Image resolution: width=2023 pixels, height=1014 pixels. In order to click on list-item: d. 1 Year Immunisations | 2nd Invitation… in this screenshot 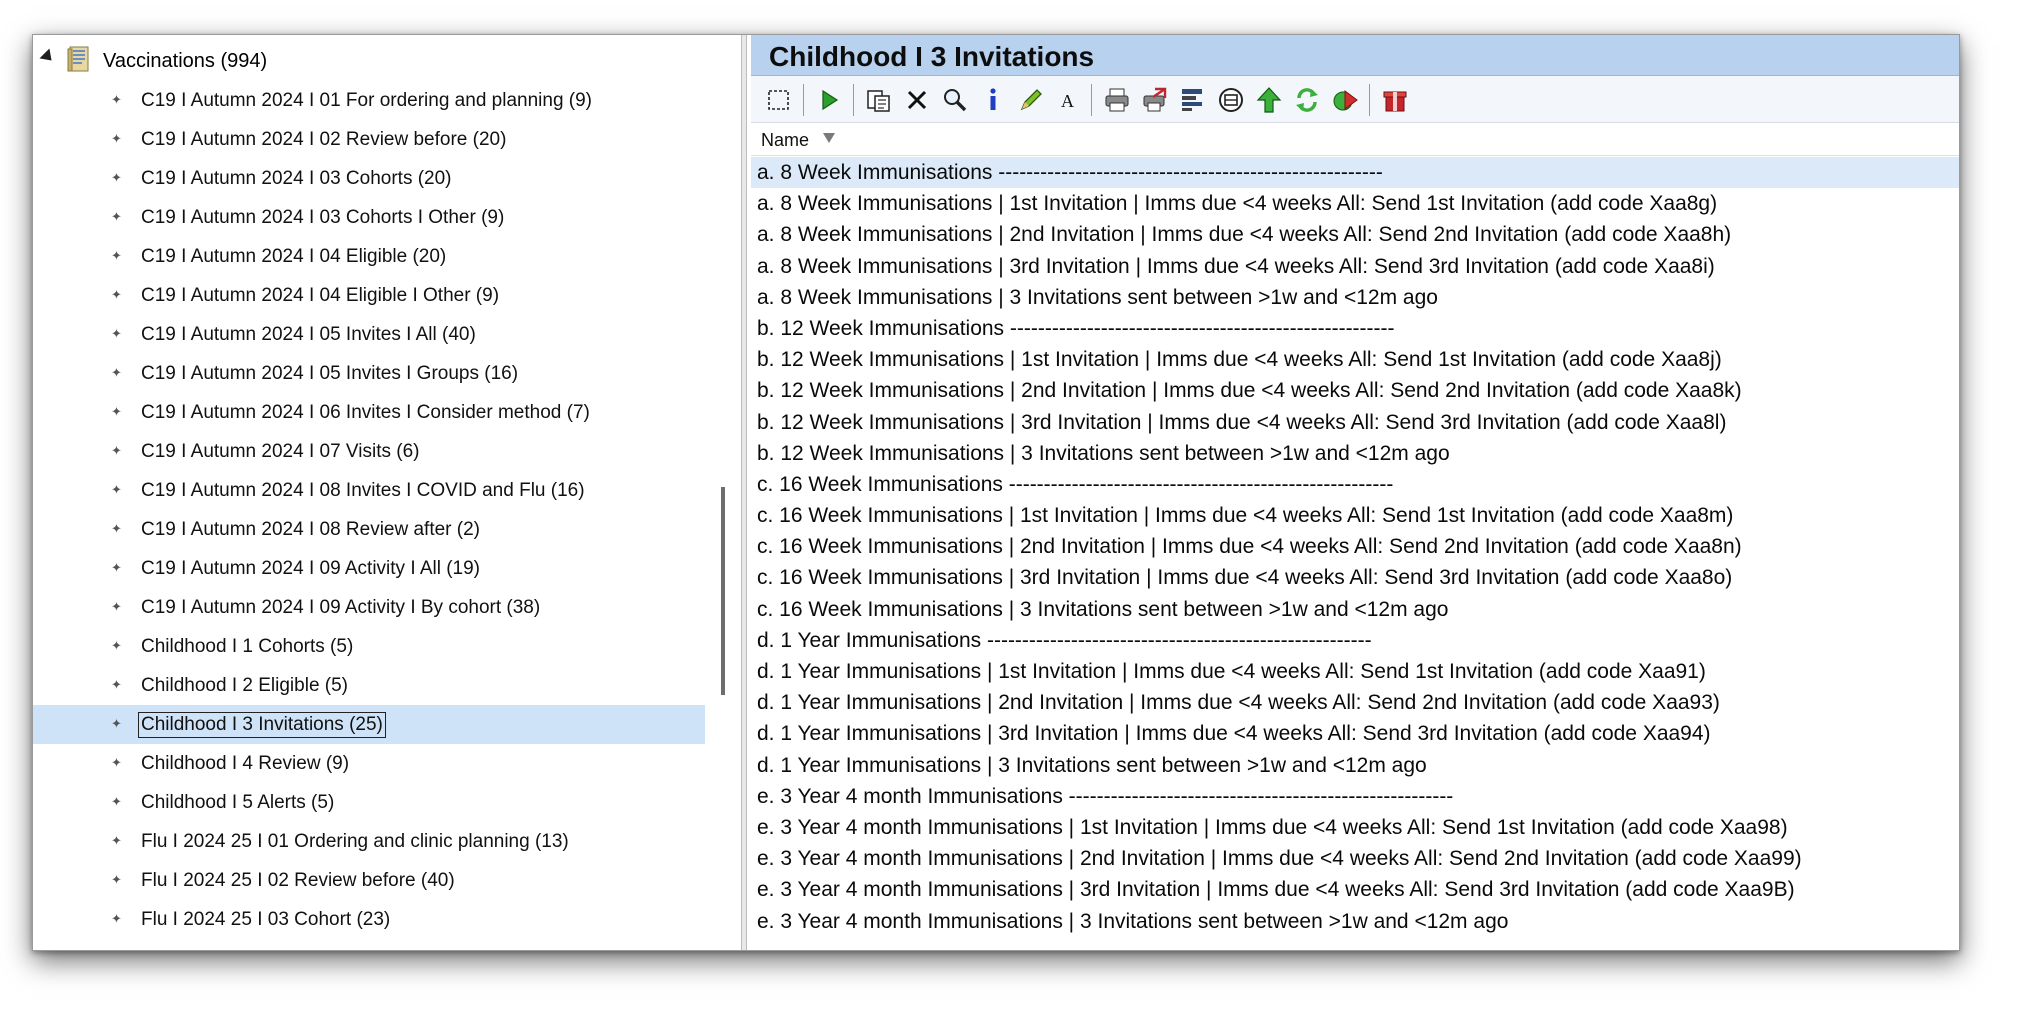, I will do `click(1355, 702)`.